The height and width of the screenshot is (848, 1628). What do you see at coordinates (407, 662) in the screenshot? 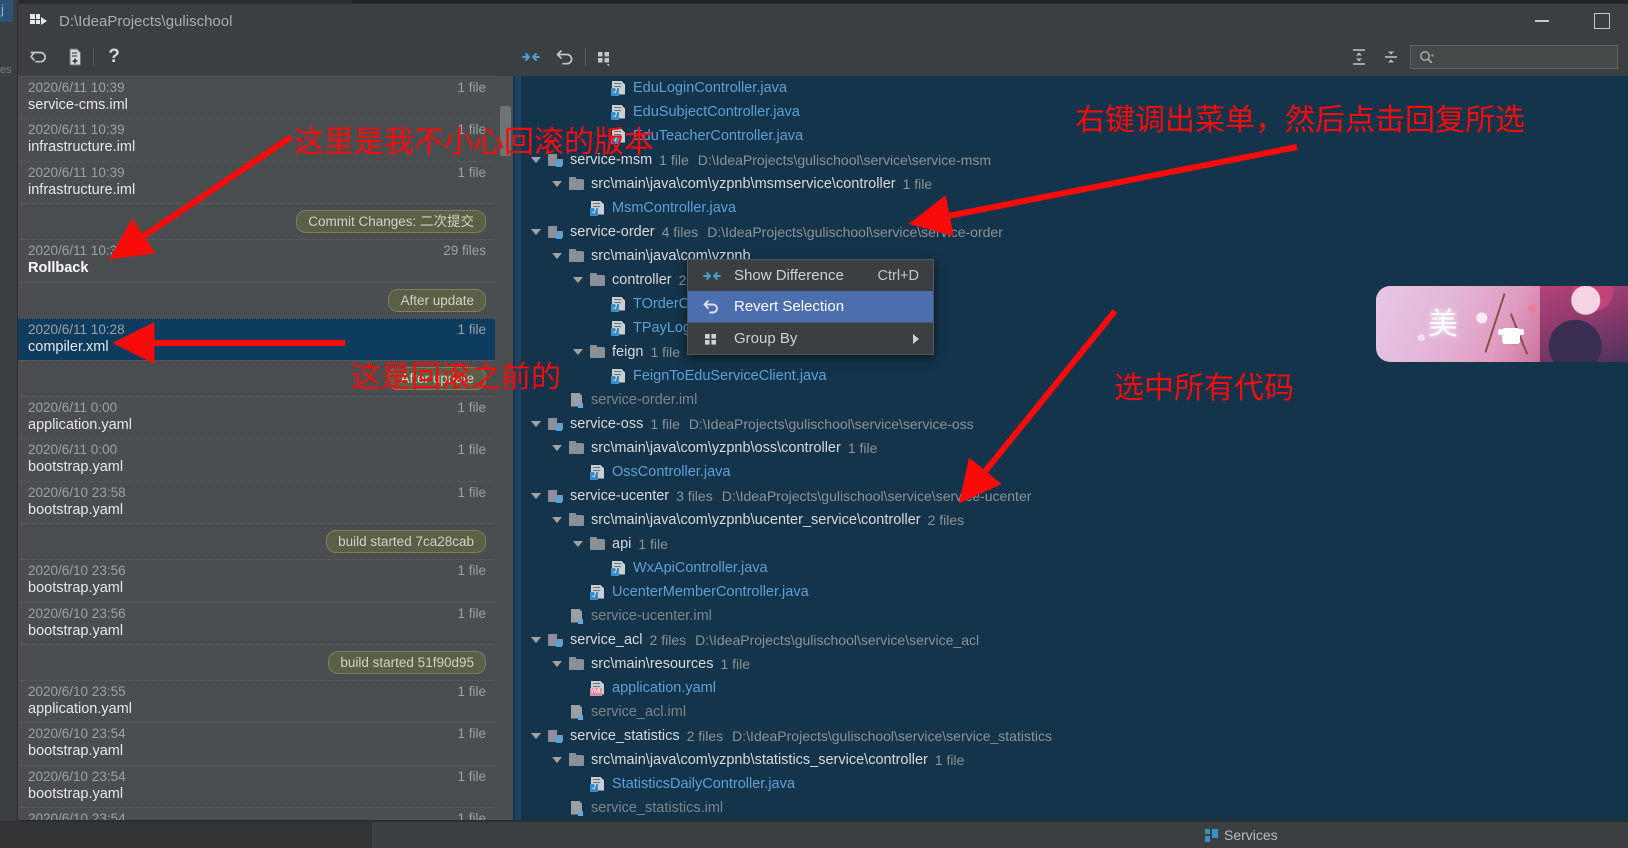
I see `revision-tag: build started 51f90d95` at bounding box center [407, 662].